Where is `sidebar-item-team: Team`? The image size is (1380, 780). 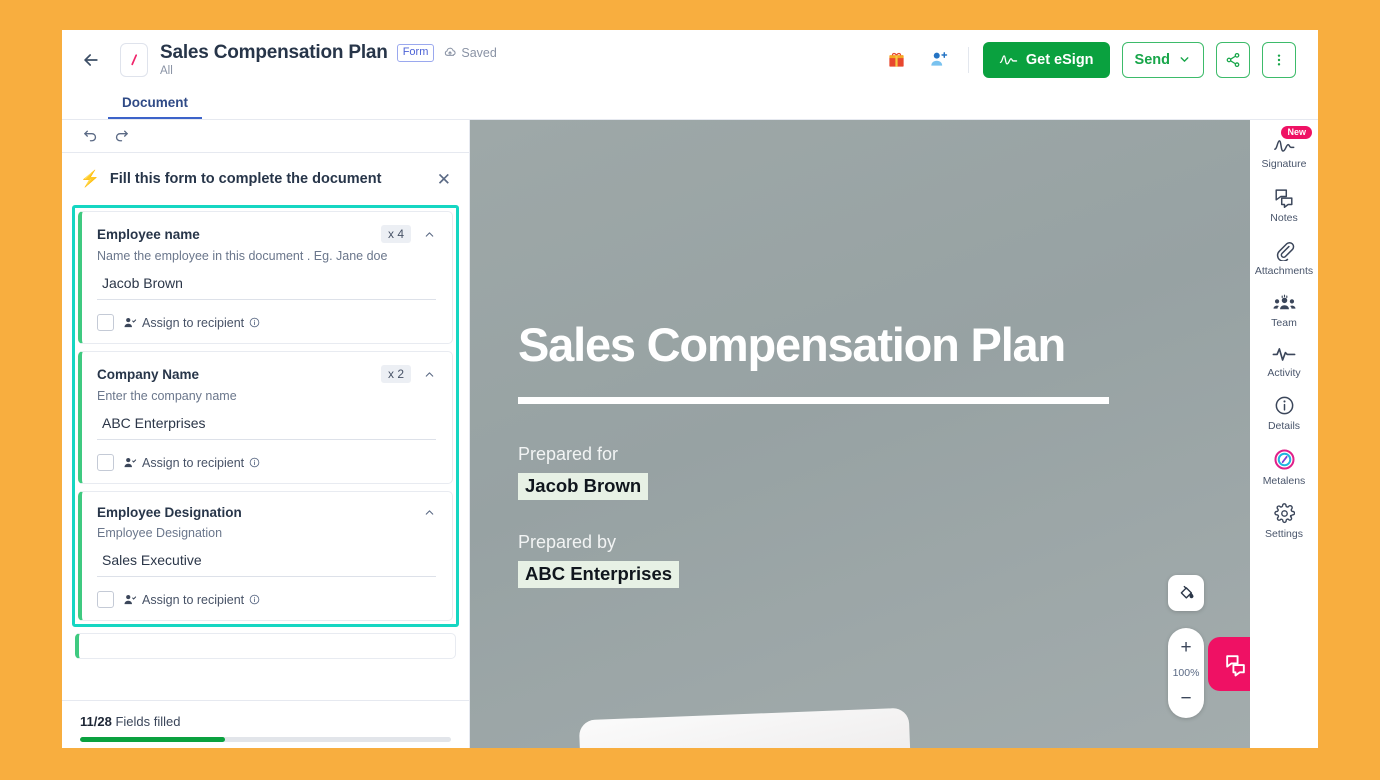 sidebar-item-team: Team is located at coordinates (1284, 310).